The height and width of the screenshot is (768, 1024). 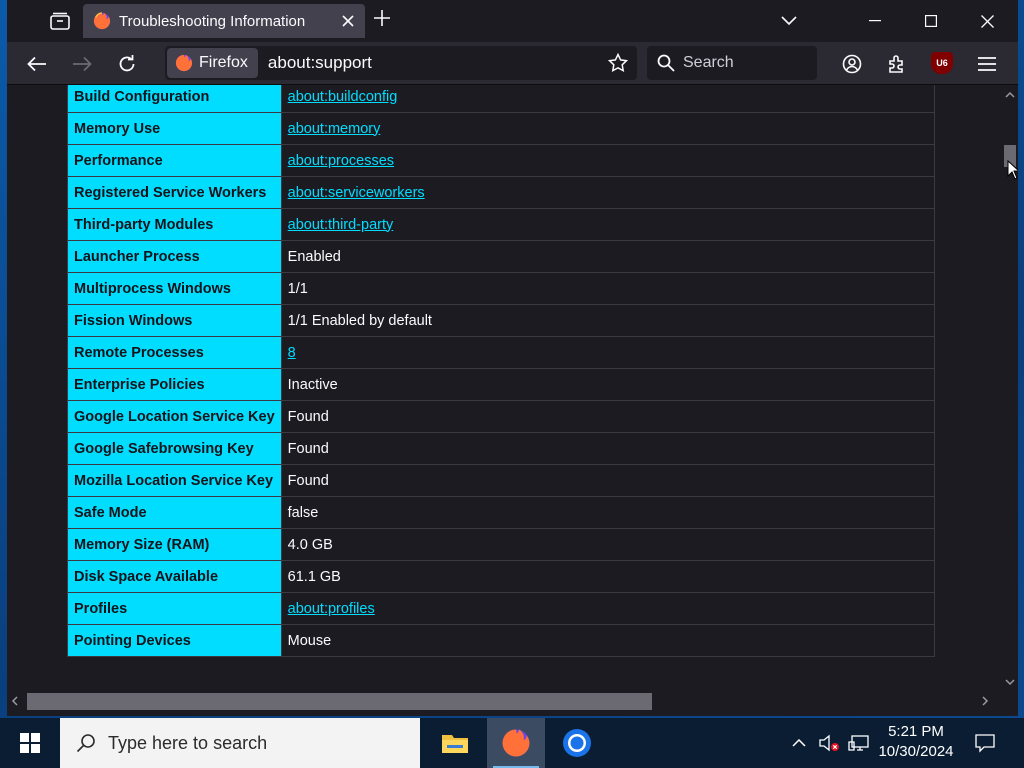 I want to click on horizontal-scrollbar, so click(x=504, y=700).